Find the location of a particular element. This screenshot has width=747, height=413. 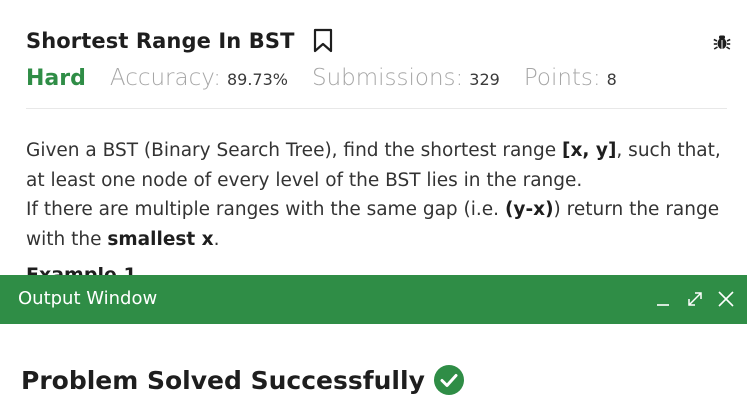

points-label: Points: is located at coordinates (562, 78).